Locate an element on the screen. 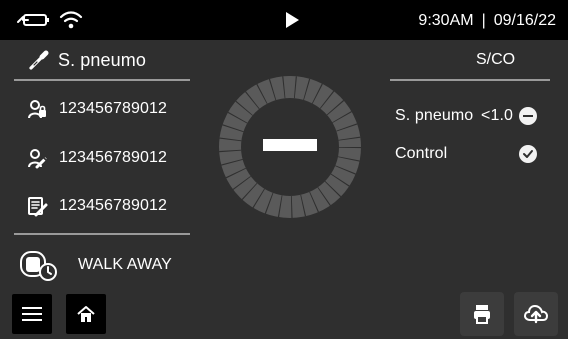  print-button is located at coordinates (482, 314).